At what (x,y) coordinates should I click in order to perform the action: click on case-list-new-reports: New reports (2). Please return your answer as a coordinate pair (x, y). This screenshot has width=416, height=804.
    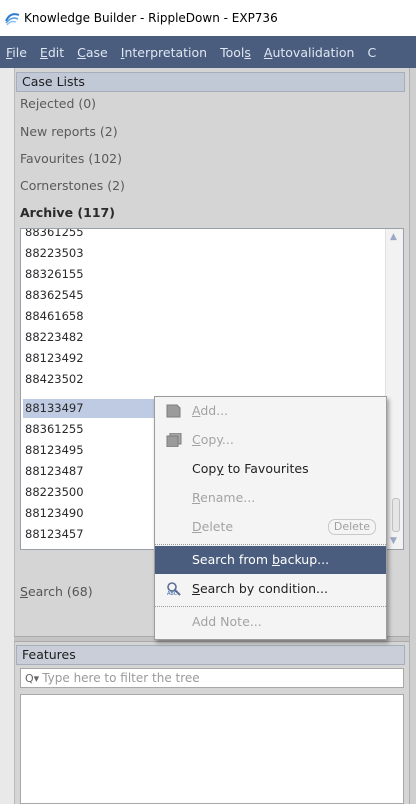
    Looking at the image, I should click on (69, 131).